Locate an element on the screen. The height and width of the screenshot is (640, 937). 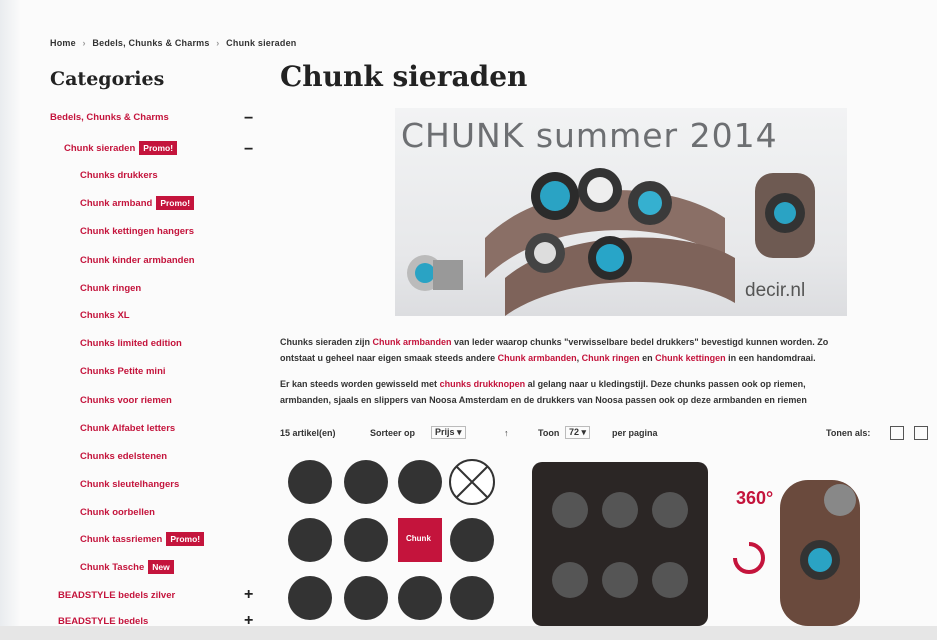
category-label: Chunks XL is located at coordinates (105, 315).